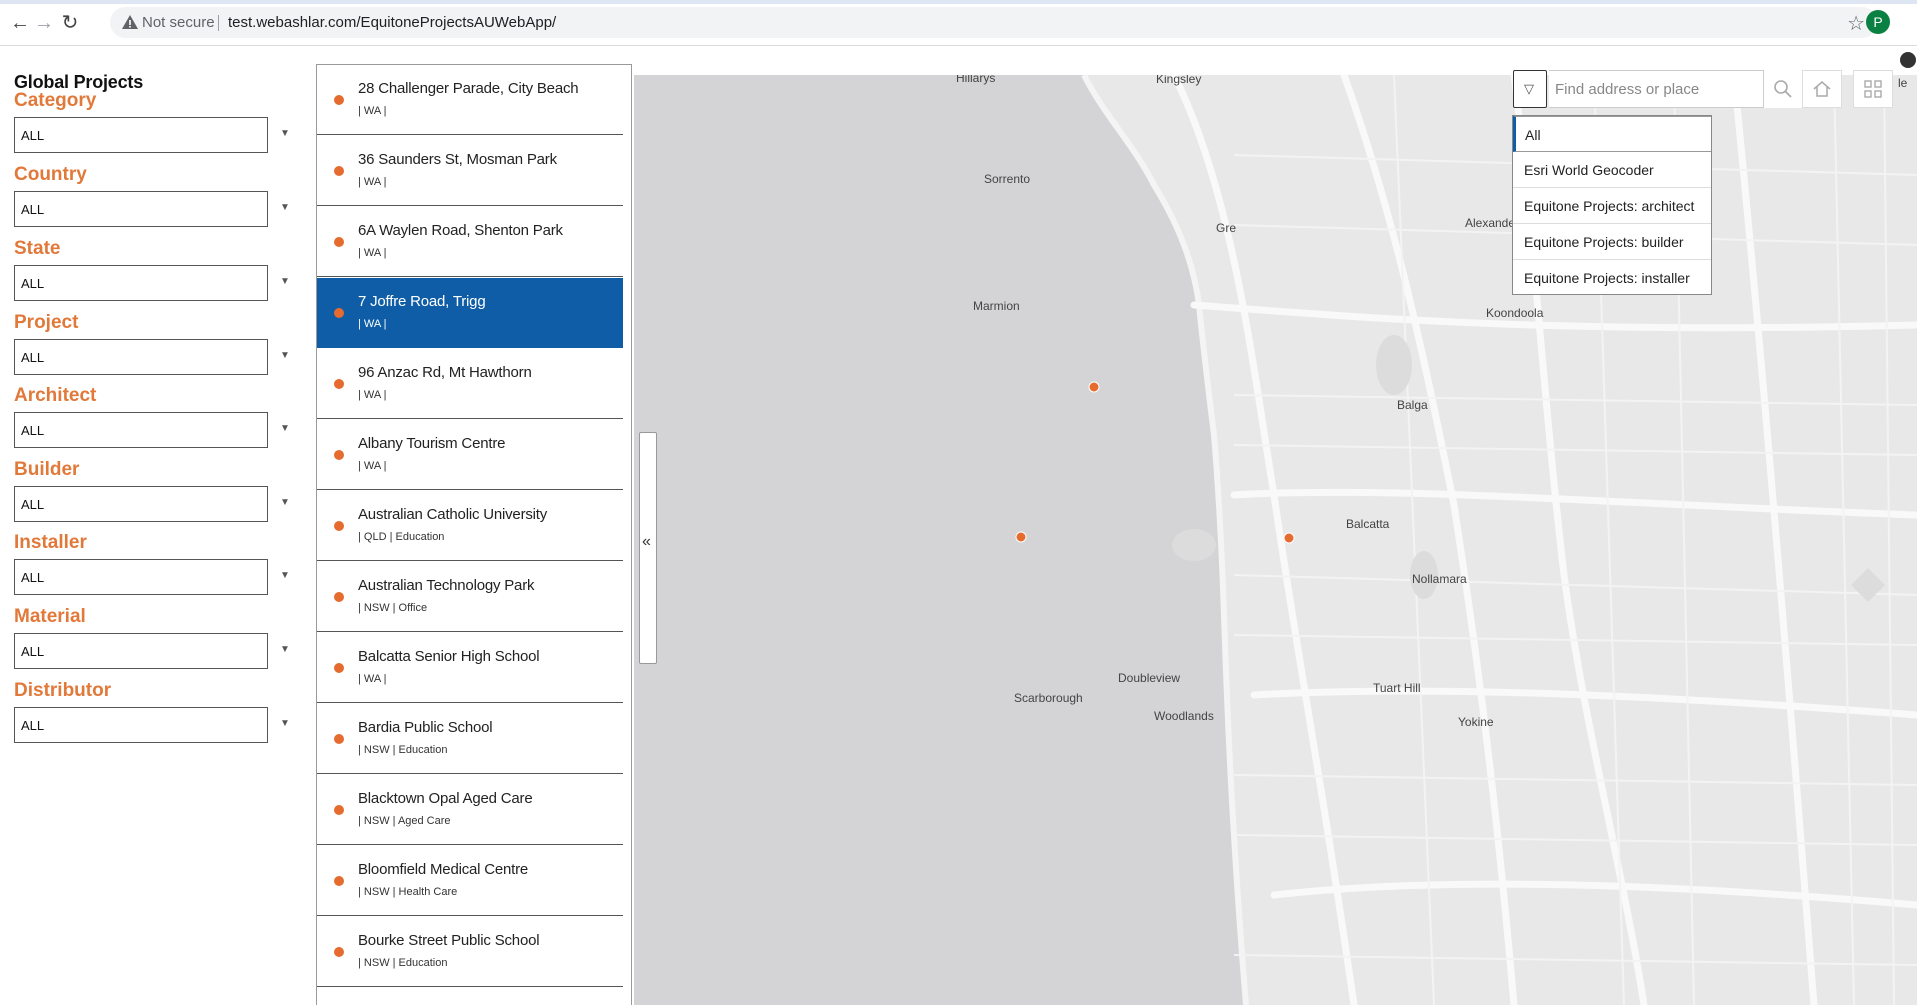 The width and height of the screenshot is (1917, 1005). Describe the element at coordinates (445, 798) in the screenshot. I see `project-title: Blacktown Opal Aged Care` at that location.